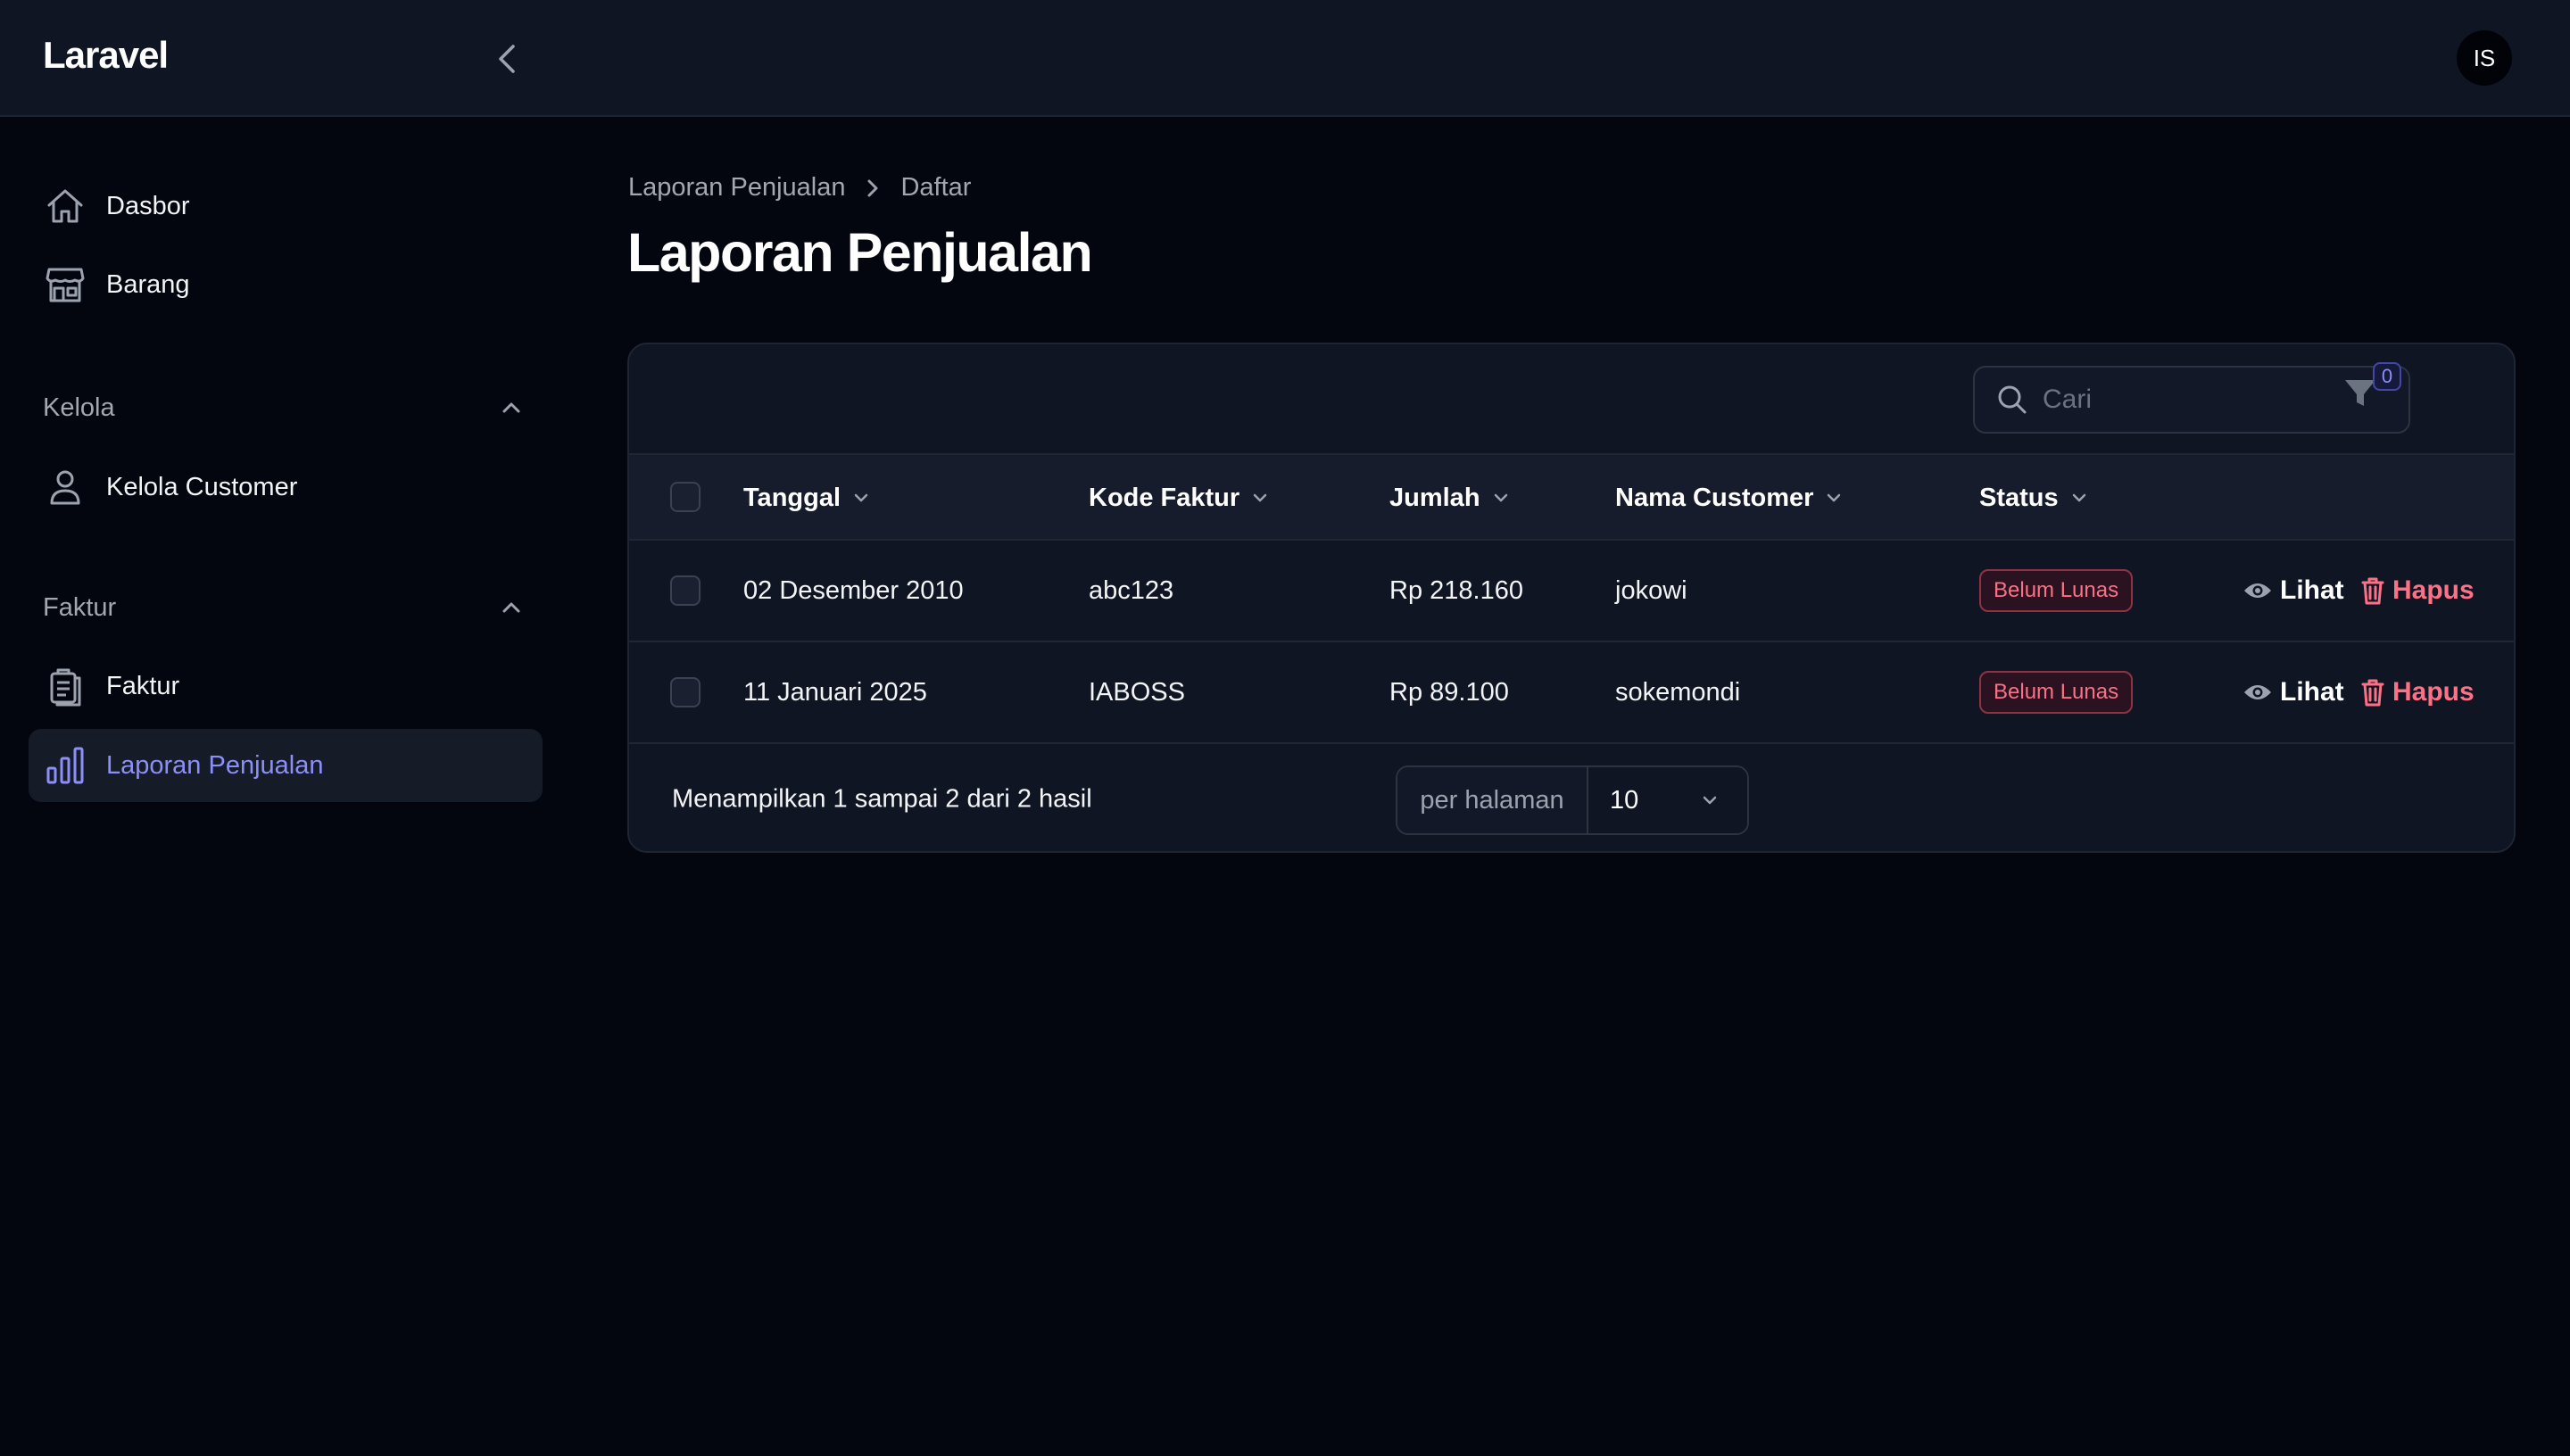 This screenshot has width=2570, height=1456. I want to click on per-page-value: 10, so click(1624, 800).